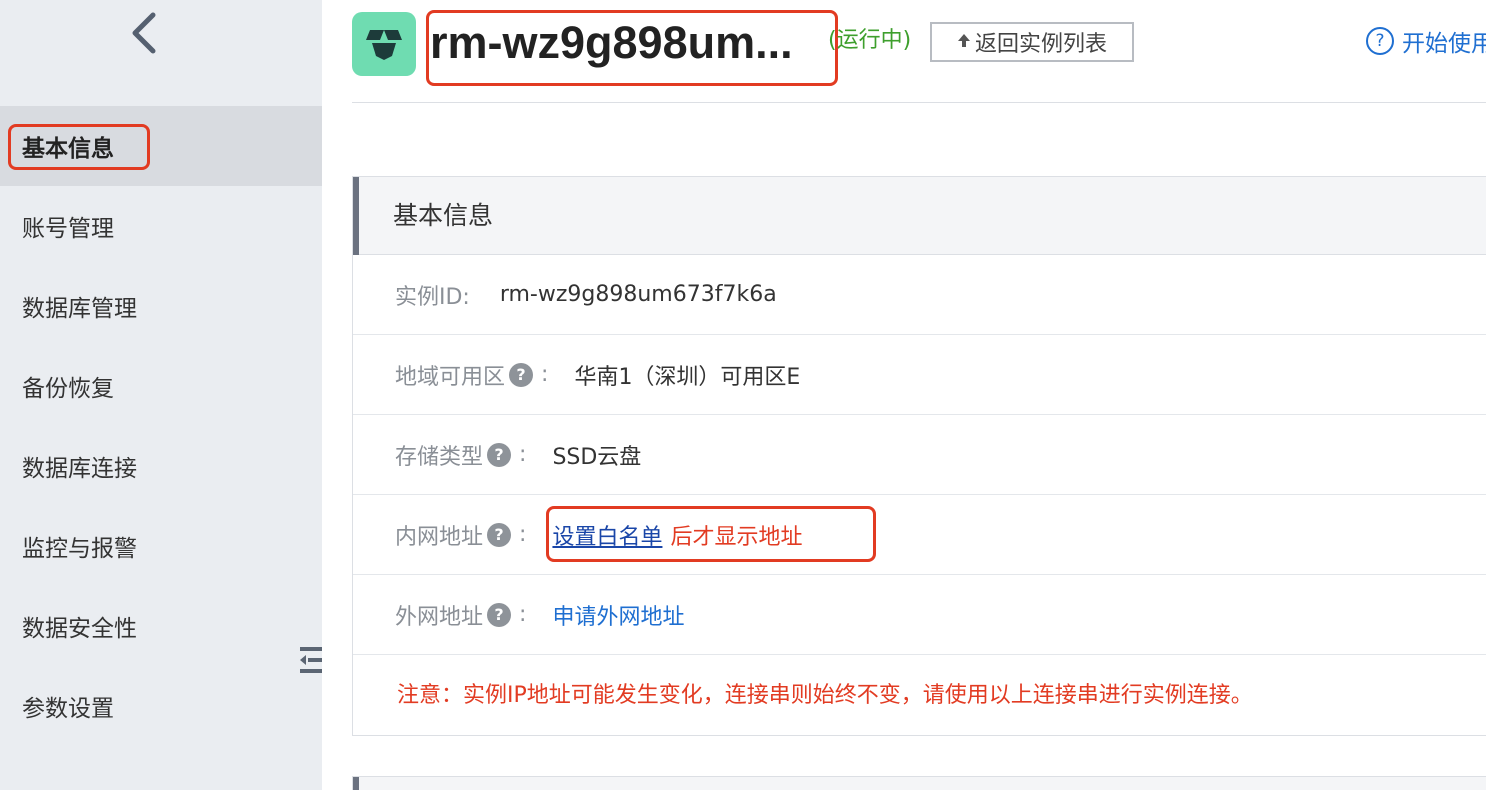  I want to click on sidebar-item-monitoring-alerts: 监控与报警, so click(161, 546).